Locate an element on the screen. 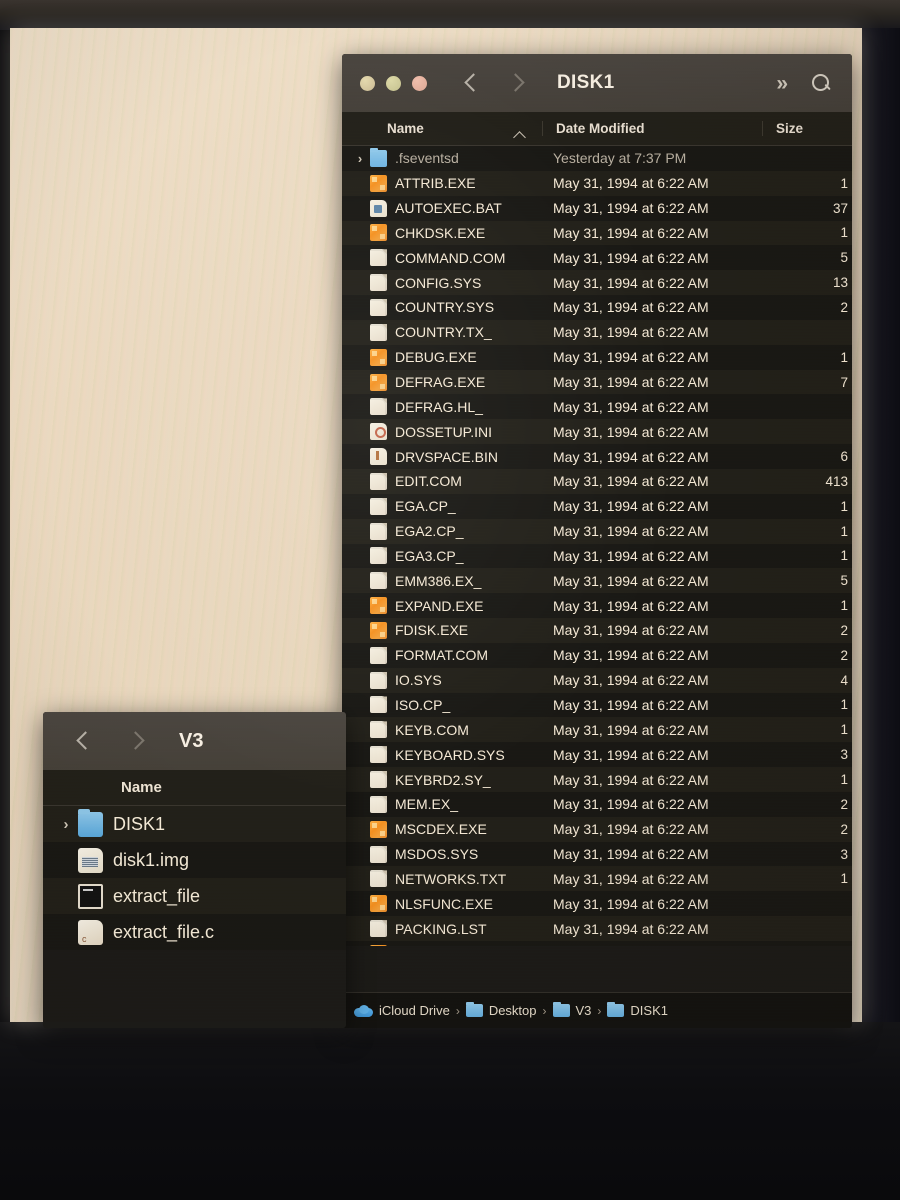 The width and height of the screenshot is (900, 1200). table-row: EGA.CP_ May 31, 1994 at 6:22 AM 1 is located at coordinates (597, 506).